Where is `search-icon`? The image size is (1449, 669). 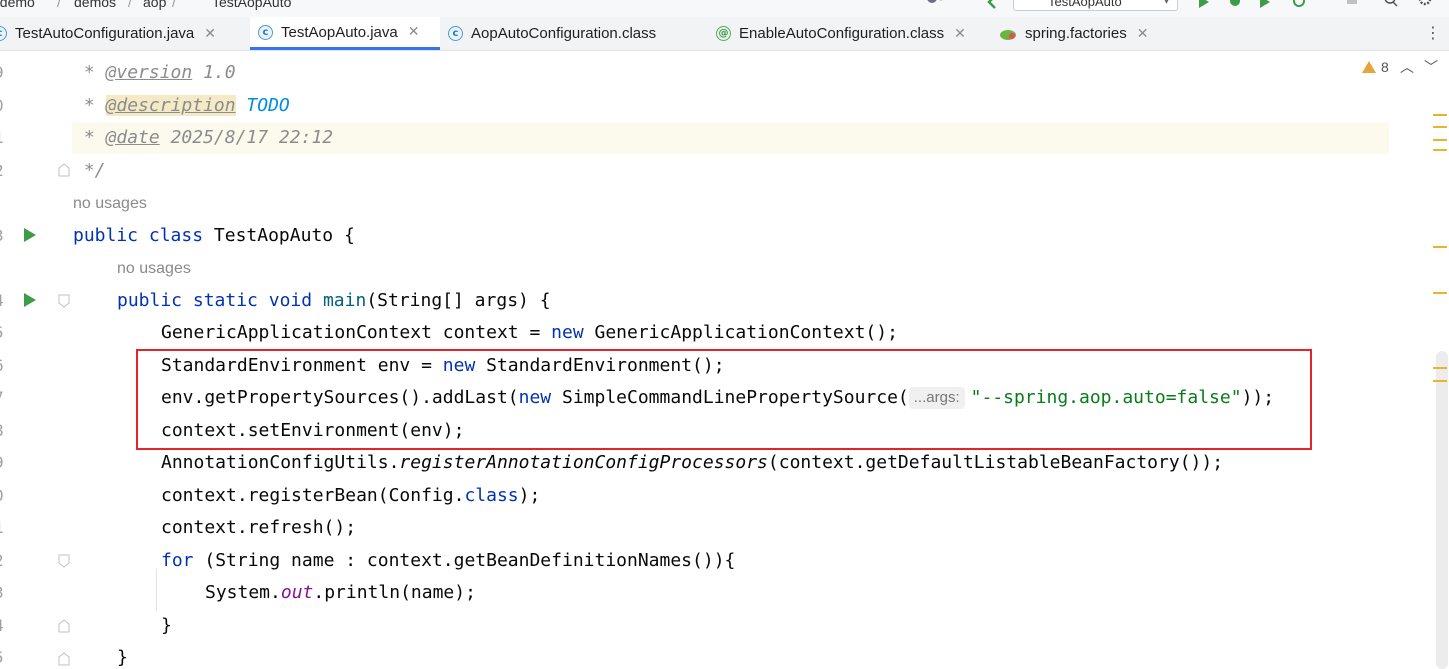 search-icon is located at coordinates (1391, 5).